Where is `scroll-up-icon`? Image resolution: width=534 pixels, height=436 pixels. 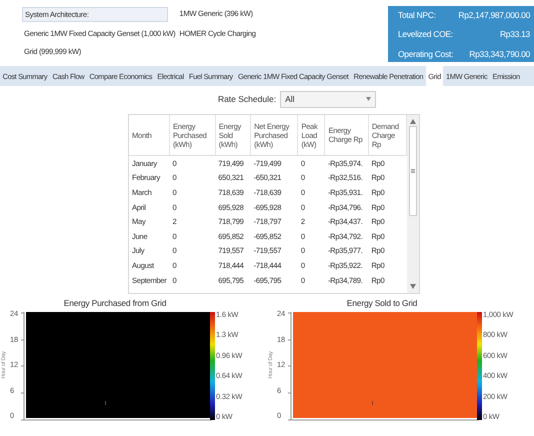 scroll-up-icon is located at coordinates (413, 121).